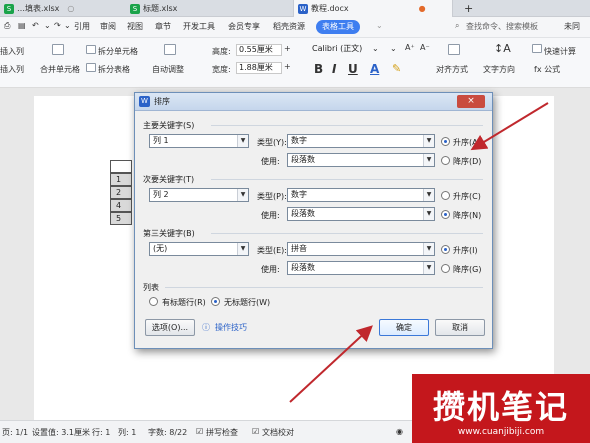 The width and height of the screenshot is (590, 443). Describe the element at coordinates (509, 126) in the screenshot. I see `arrow-to-ascending` at that location.